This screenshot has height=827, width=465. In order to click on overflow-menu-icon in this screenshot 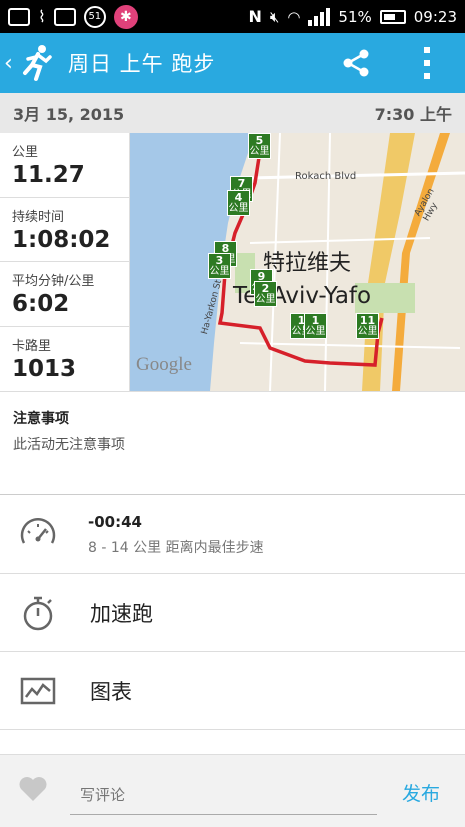, I will do `click(427, 63)`.